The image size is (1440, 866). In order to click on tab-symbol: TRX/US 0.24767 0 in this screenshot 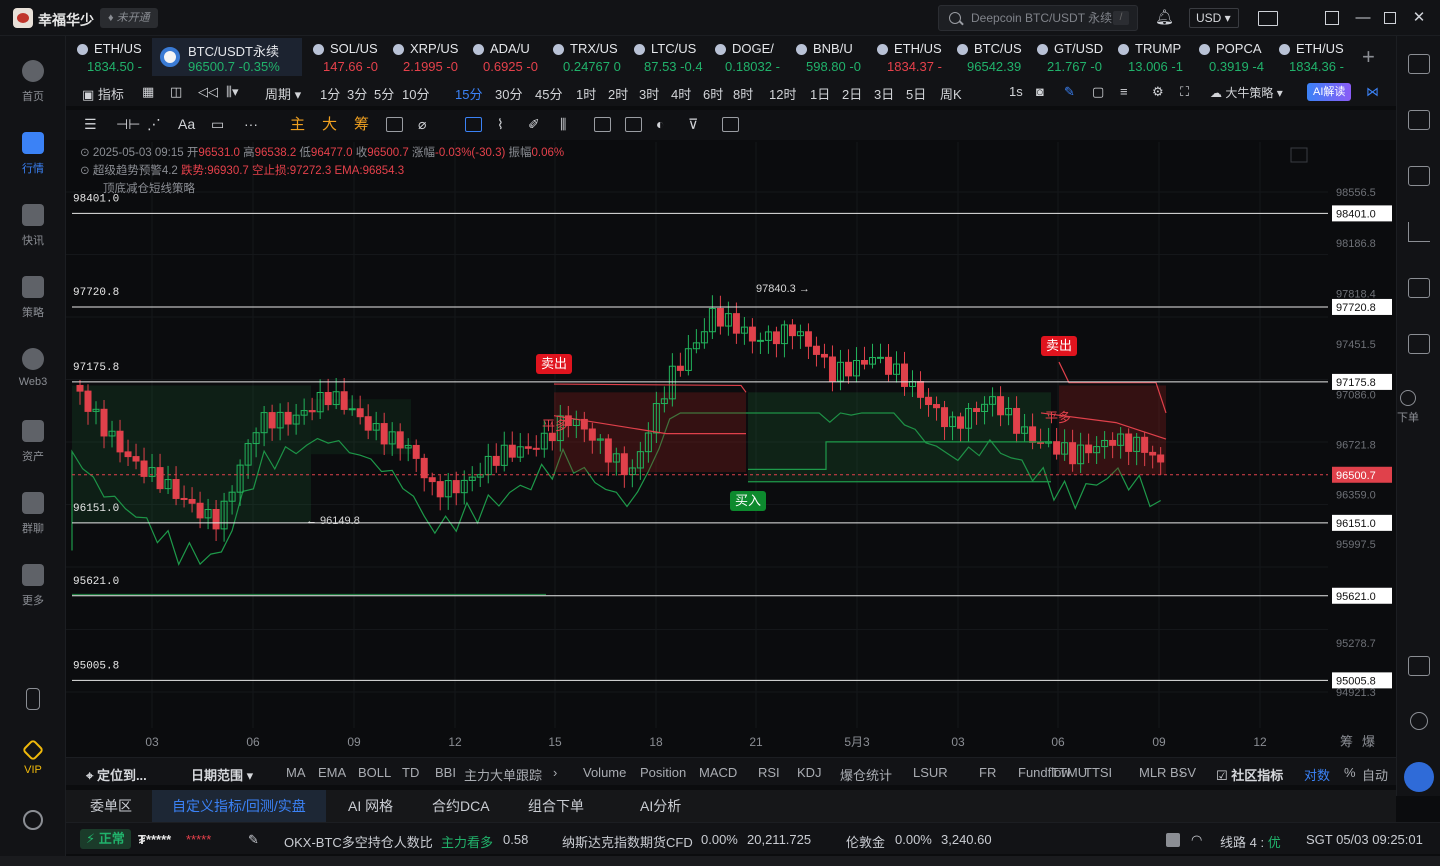, I will do `click(590, 57)`.